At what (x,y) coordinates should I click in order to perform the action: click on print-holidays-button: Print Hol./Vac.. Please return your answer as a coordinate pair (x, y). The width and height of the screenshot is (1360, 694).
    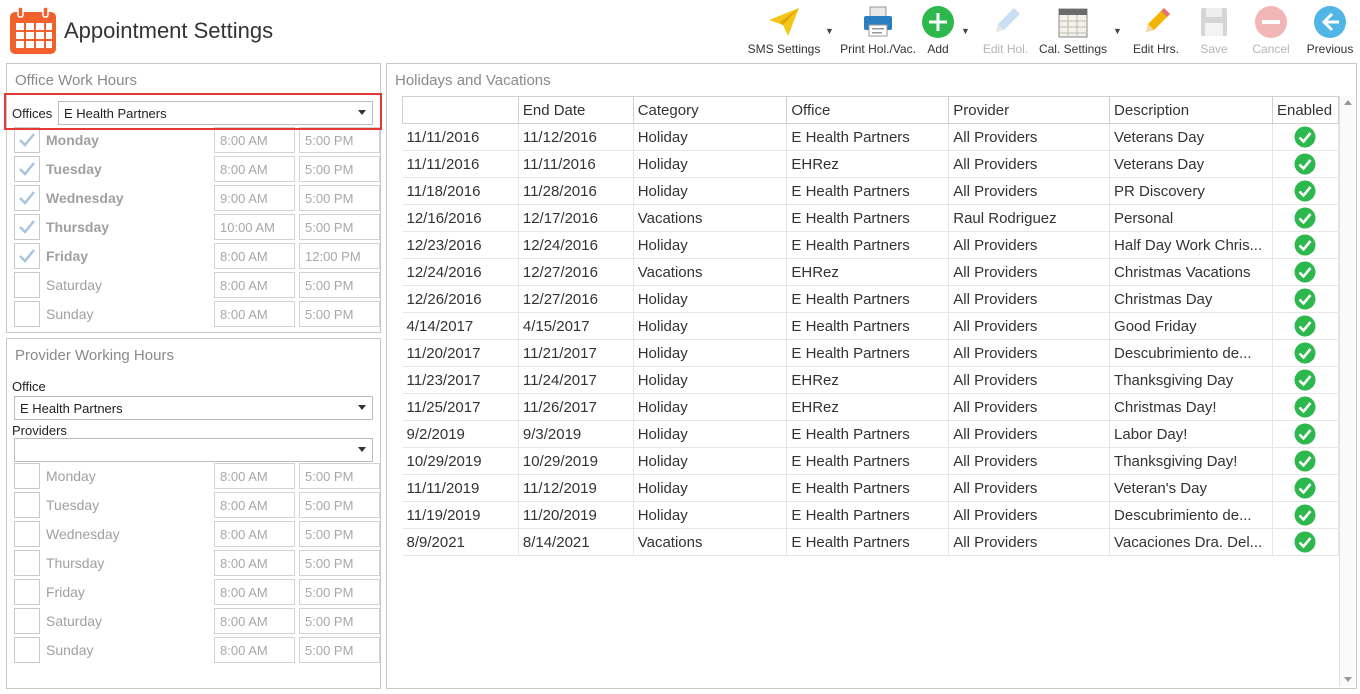
    Looking at the image, I should click on (878, 31).